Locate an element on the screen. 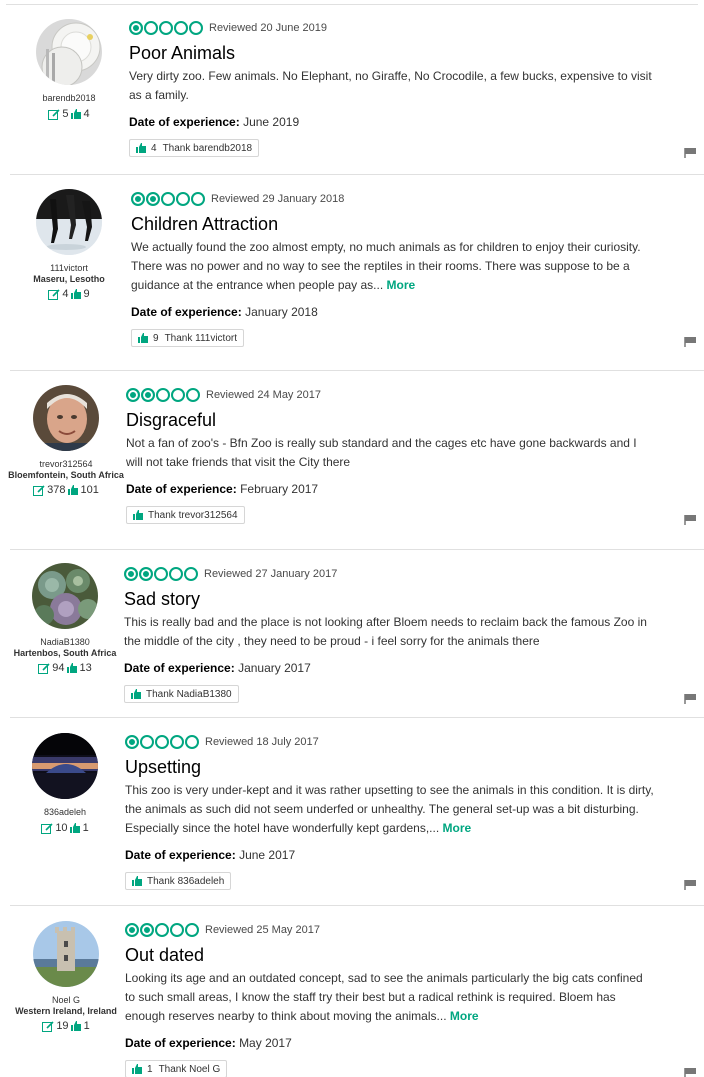 This screenshot has width=704, height=1077. experience-value: June 2019 is located at coordinates (271, 122).